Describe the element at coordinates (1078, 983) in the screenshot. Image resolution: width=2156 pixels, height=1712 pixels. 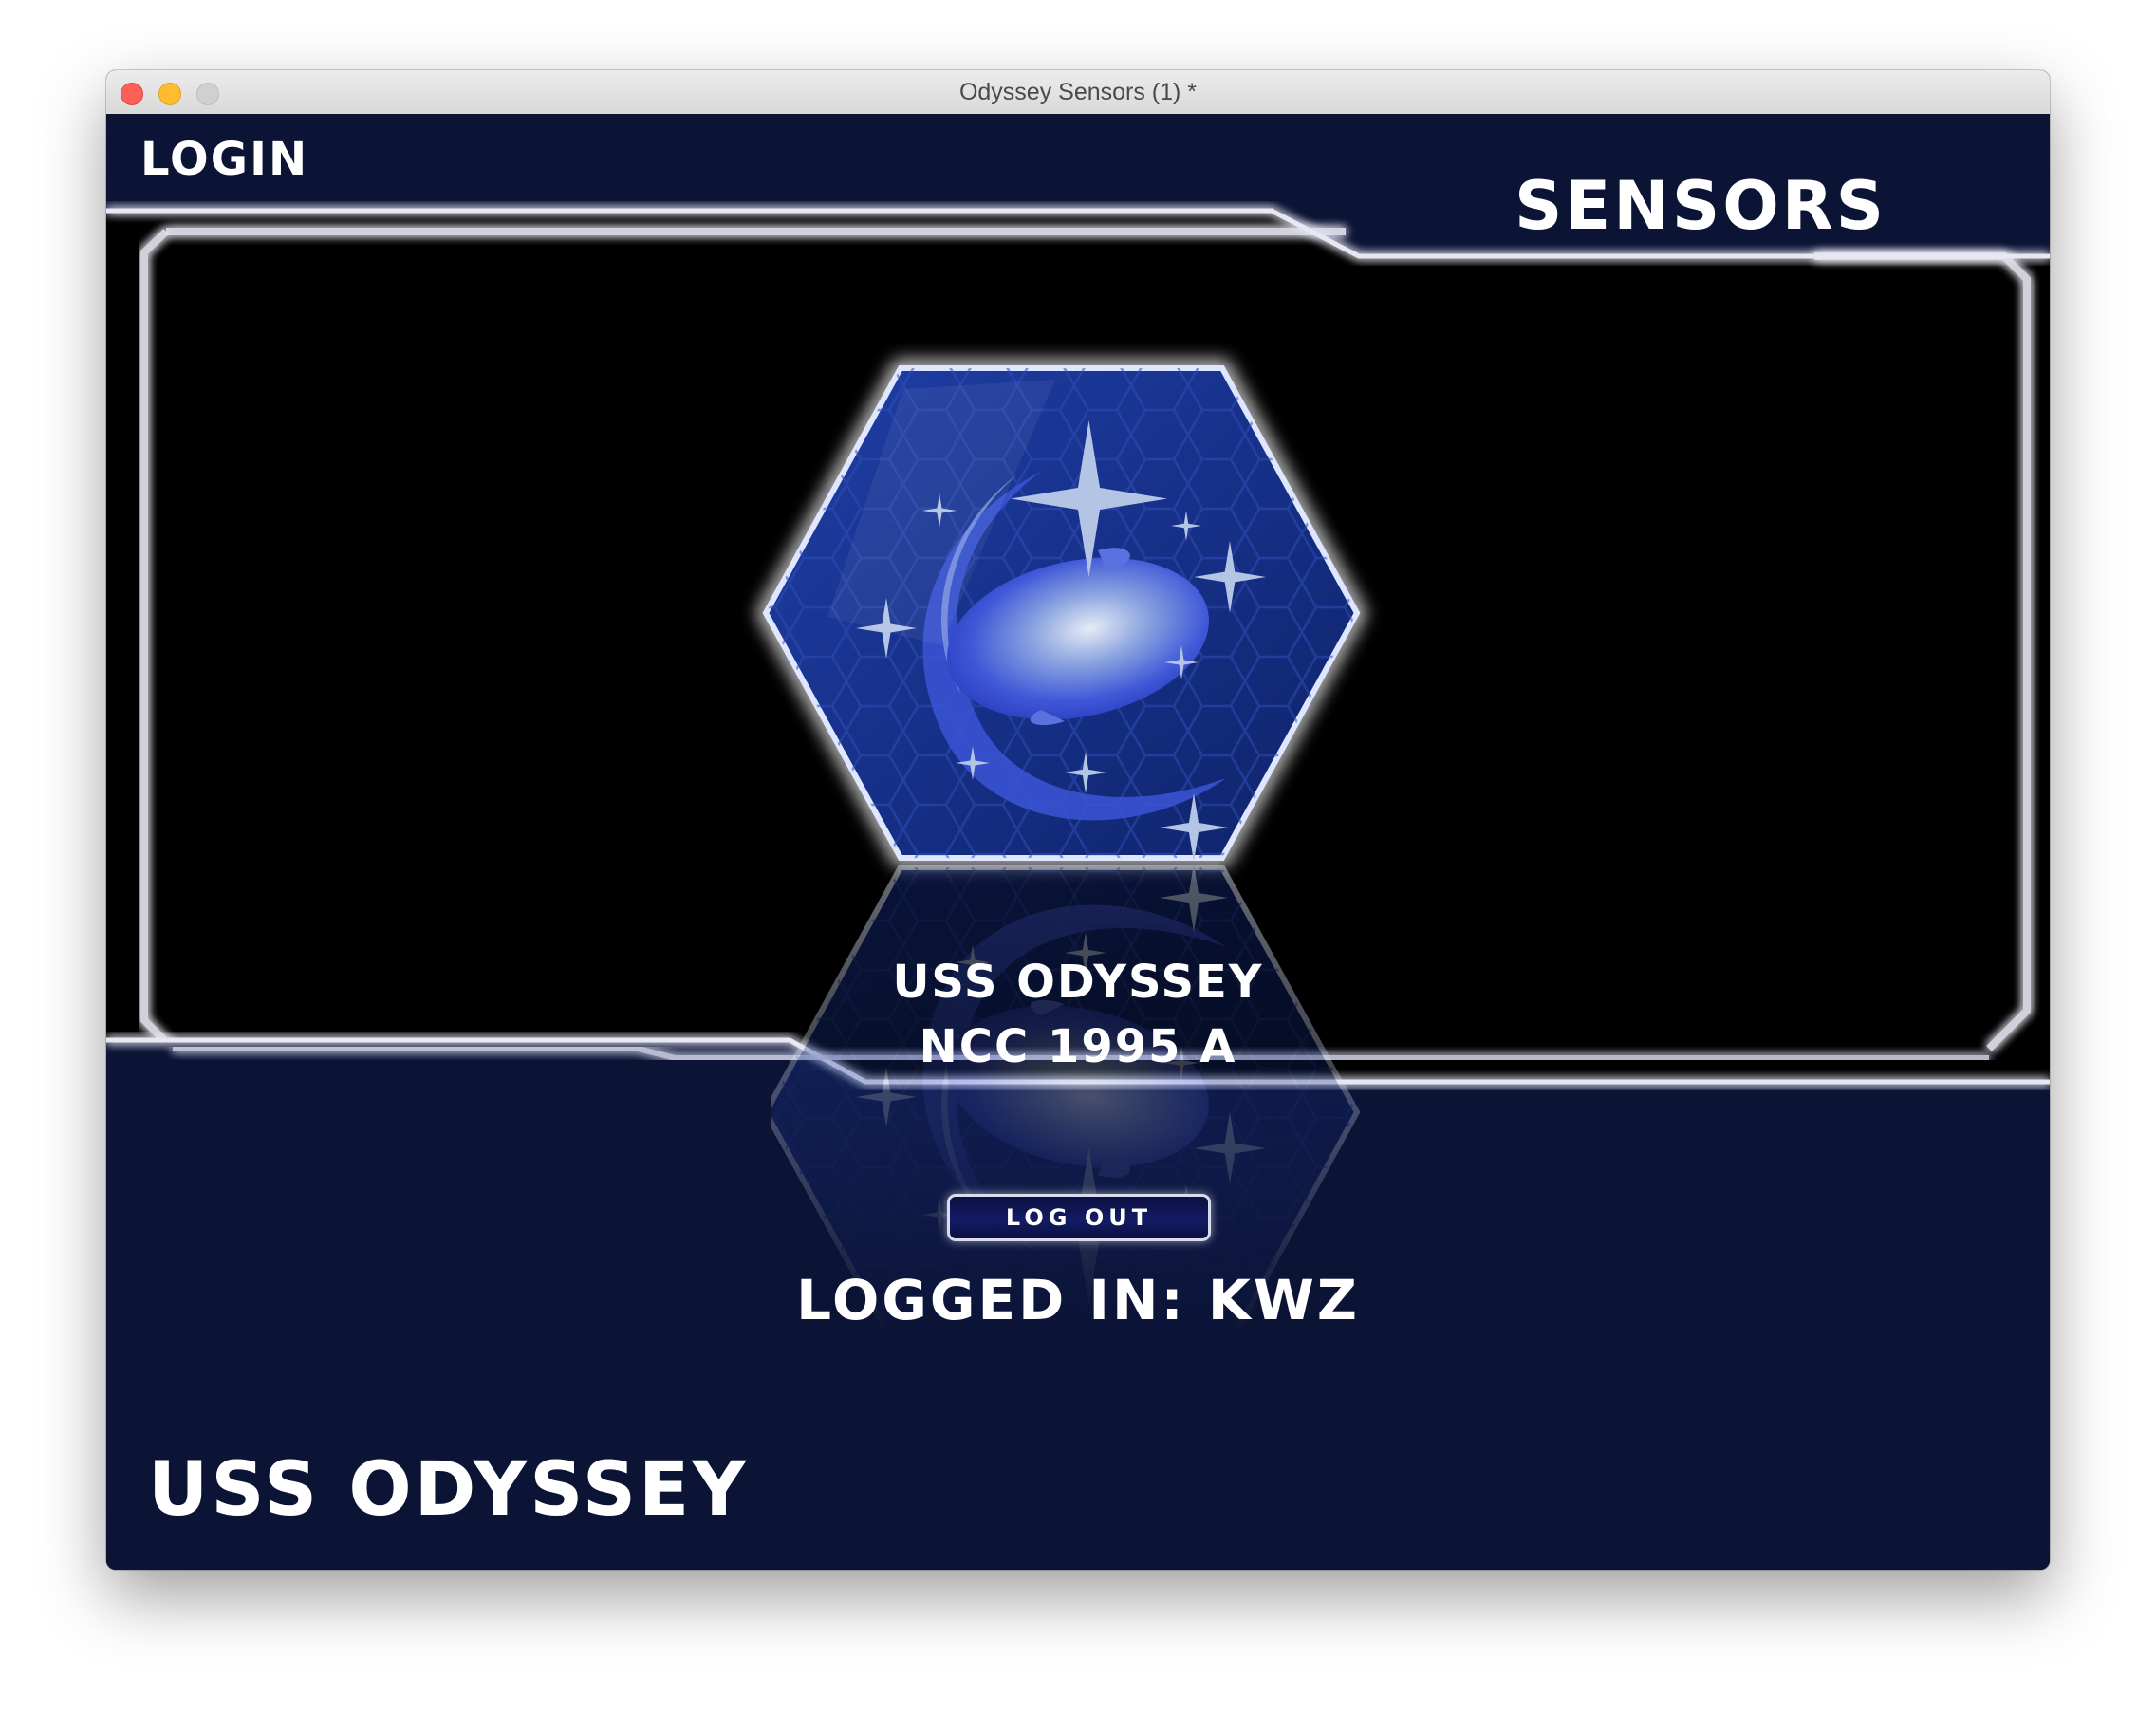
I see `ship-name: USS ODYSSEY` at that location.